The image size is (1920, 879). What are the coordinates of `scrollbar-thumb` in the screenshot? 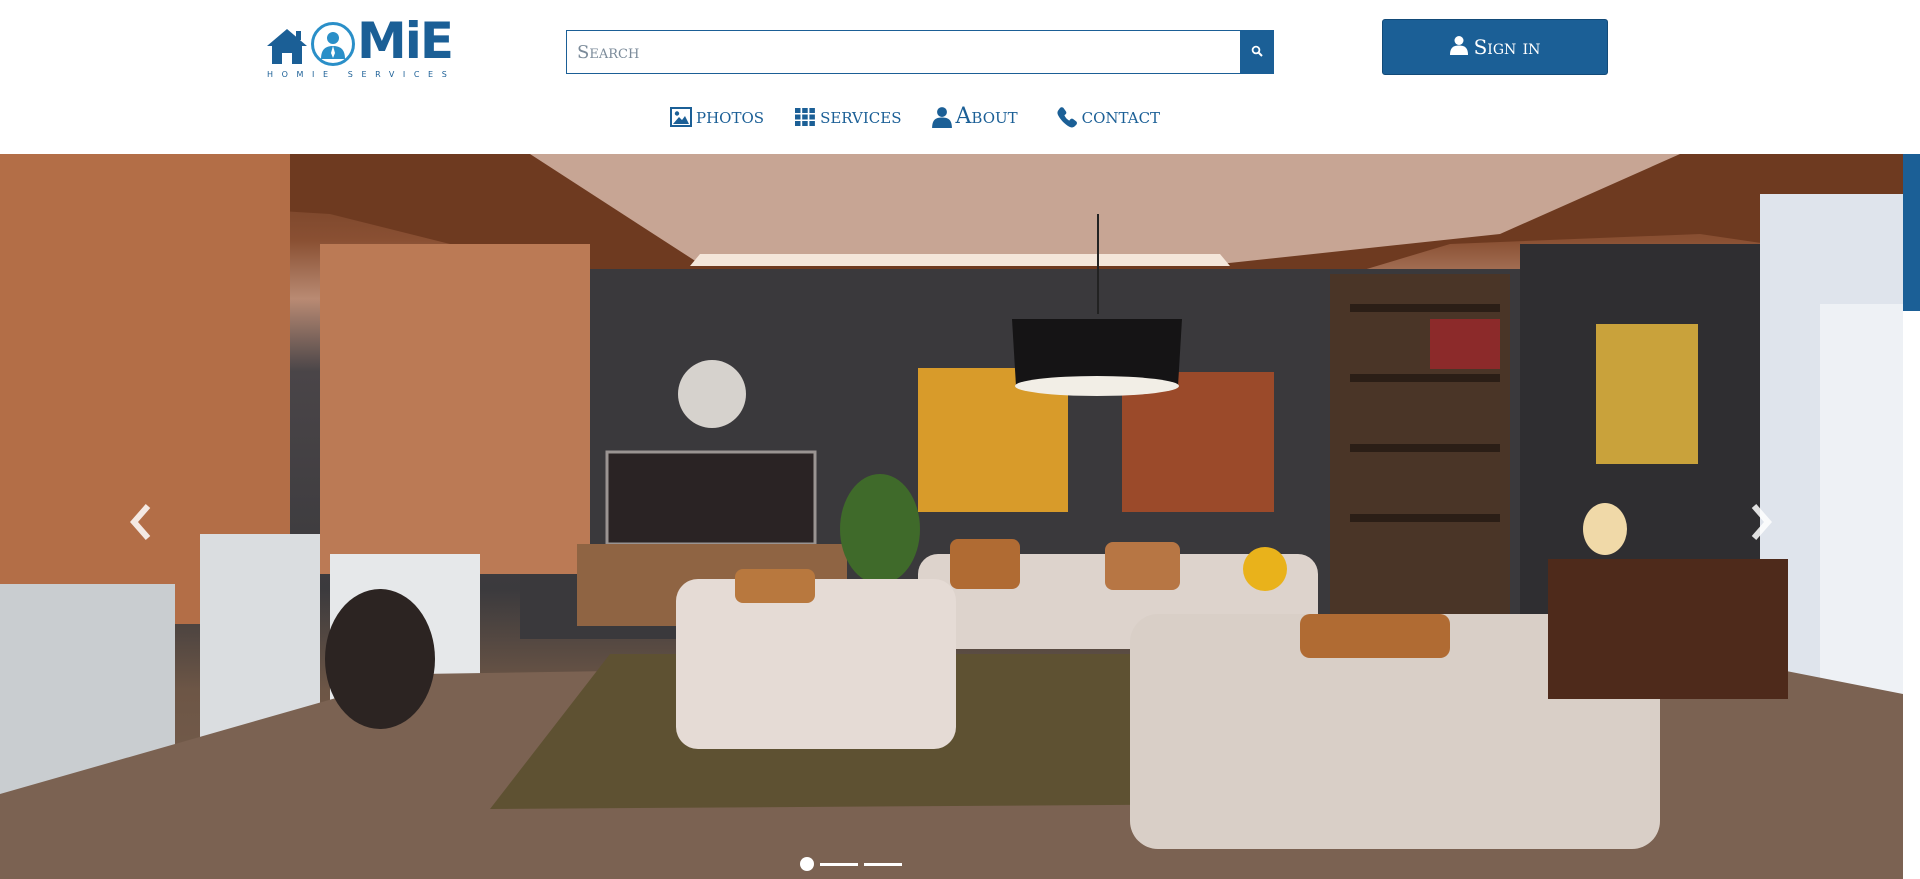 It's located at (1911, 232).